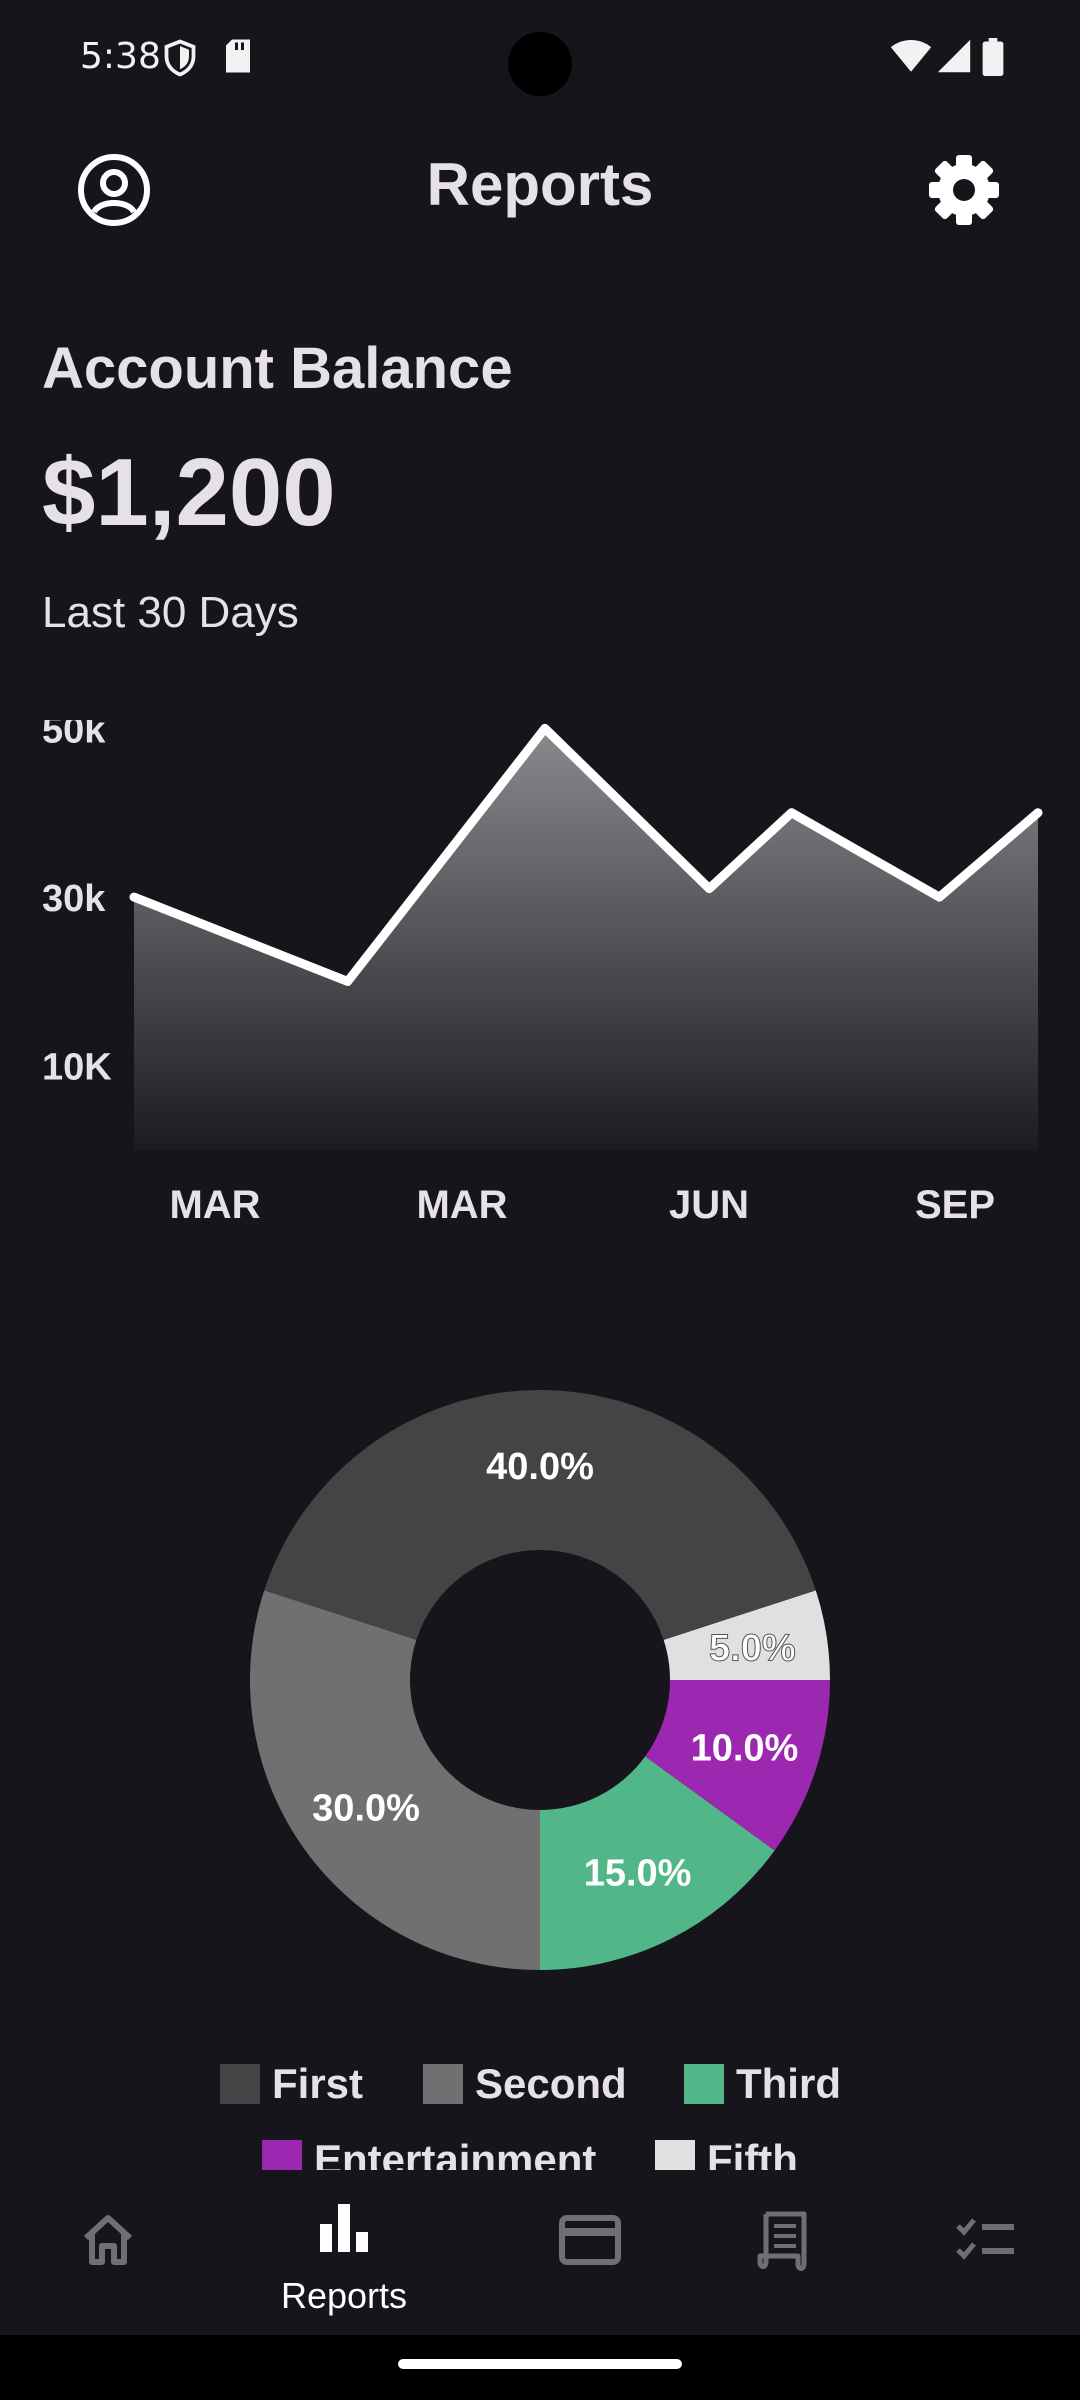 The width and height of the screenshot is (1080, 2400). Describe the element at coordinates (955, 1205) in the screenshot. I see `x-tick-label: SEP` at that location.